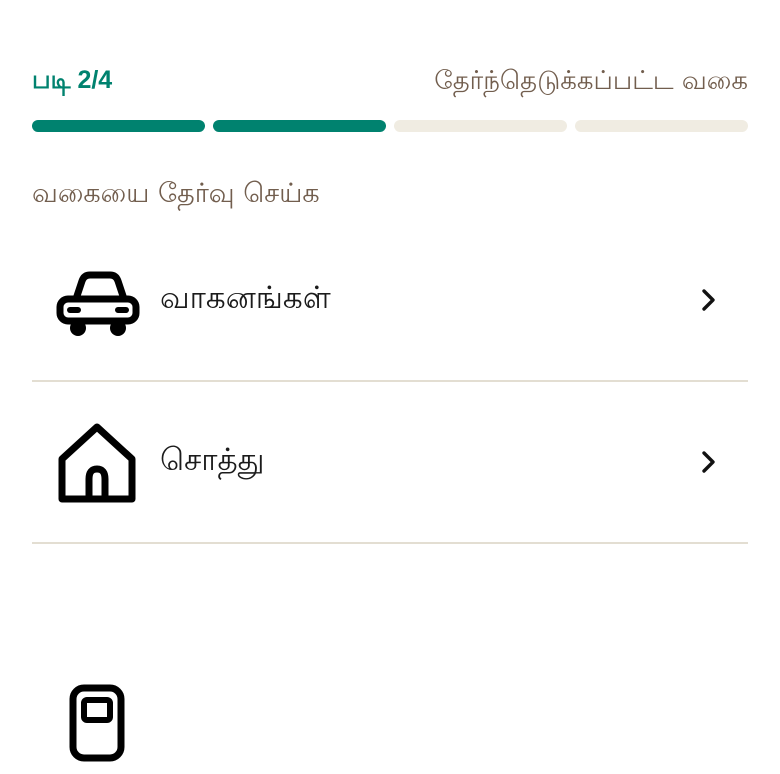 The height and width of the screenshot is (774, 780). Describe the element at coordinates (245, 298) in the screenshot. I see `category-label: வாகனங்கள்` at that location.